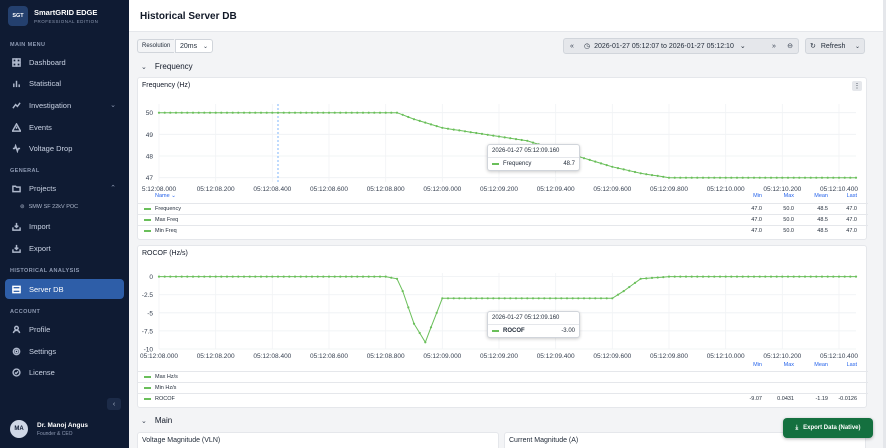 The height and width of the screenshot is (448, 886). Describe the element at coordinates (64, 127) in the screenshot. I see `sidebar-item-events: Events` at that location.